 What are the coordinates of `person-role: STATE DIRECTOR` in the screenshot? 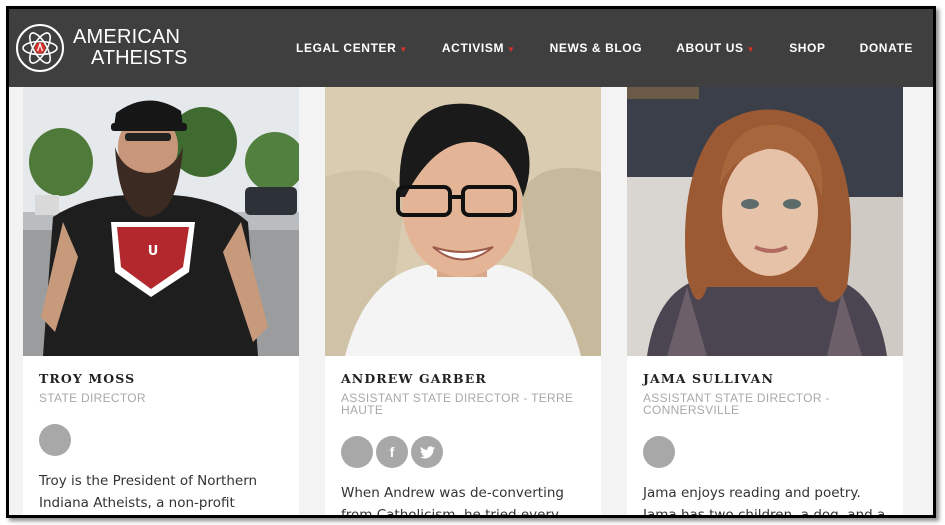 It's located at (92, 398).